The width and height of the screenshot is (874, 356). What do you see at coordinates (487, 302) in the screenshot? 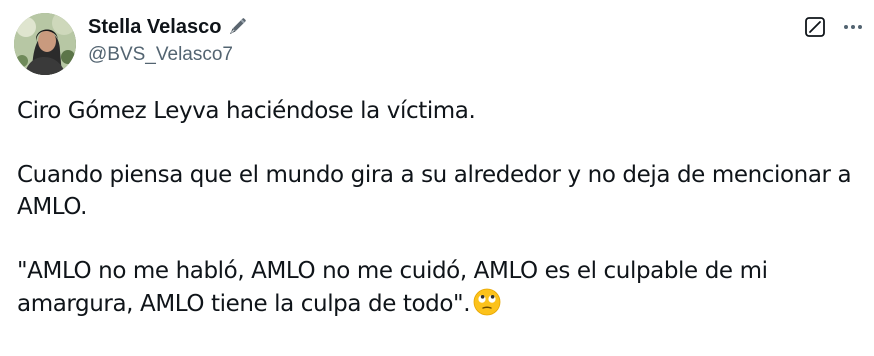
I see `face-with-rolling-eyes-emoji` at bounding box center [487, 302].